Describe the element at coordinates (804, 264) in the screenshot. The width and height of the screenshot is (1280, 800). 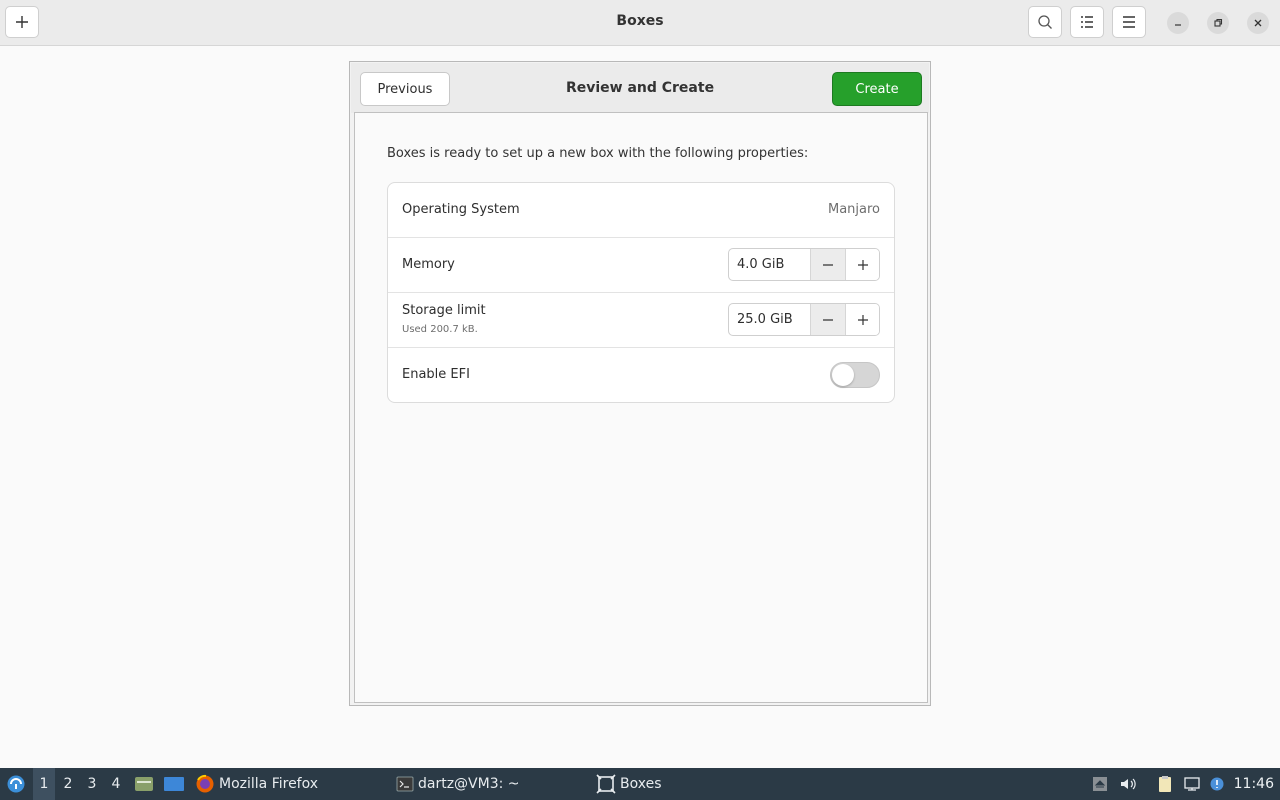
I see `memory-spinbutton: 4.0 GiB` at that location.